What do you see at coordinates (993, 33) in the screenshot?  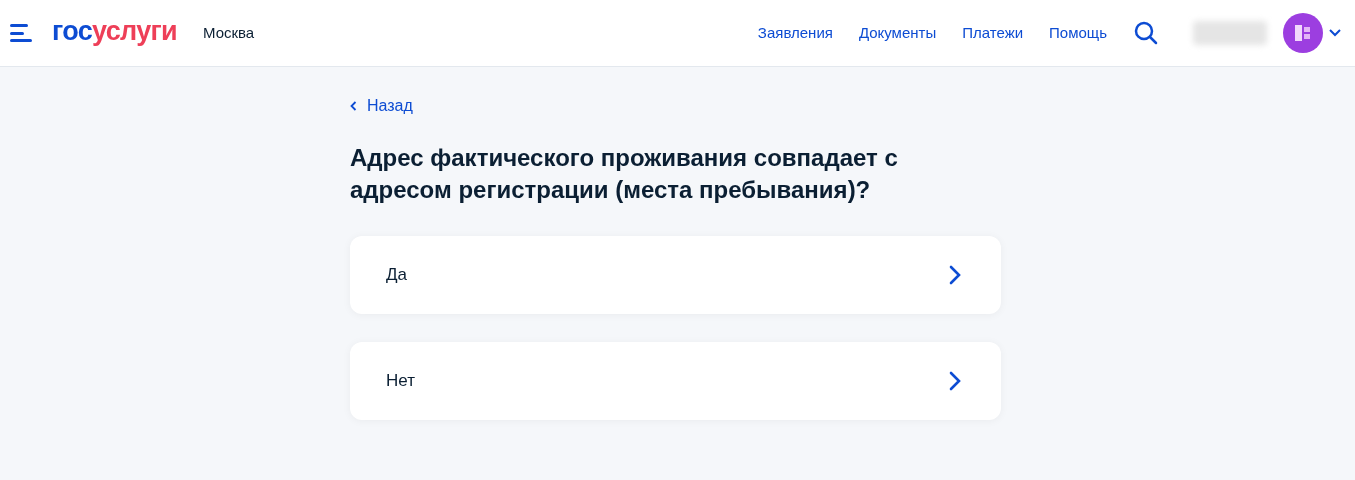 I see `nav-link: Платежи` at bounding box center [993, 33].